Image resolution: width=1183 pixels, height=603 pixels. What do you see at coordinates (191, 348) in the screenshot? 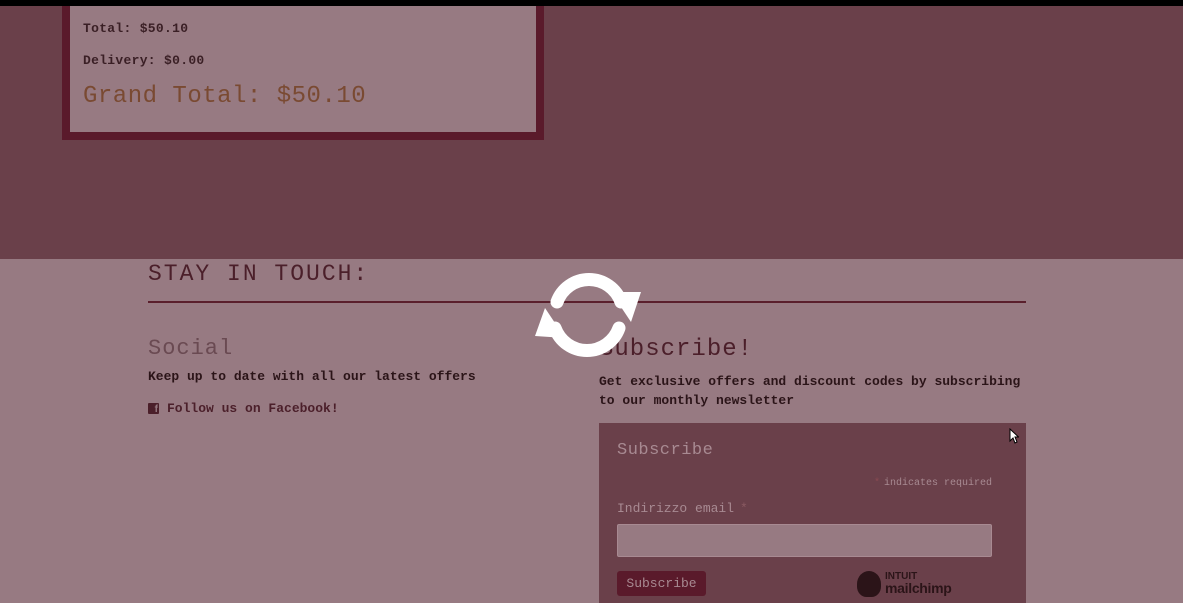
I see `social-heading: Social` at bounding box center [191, 348].